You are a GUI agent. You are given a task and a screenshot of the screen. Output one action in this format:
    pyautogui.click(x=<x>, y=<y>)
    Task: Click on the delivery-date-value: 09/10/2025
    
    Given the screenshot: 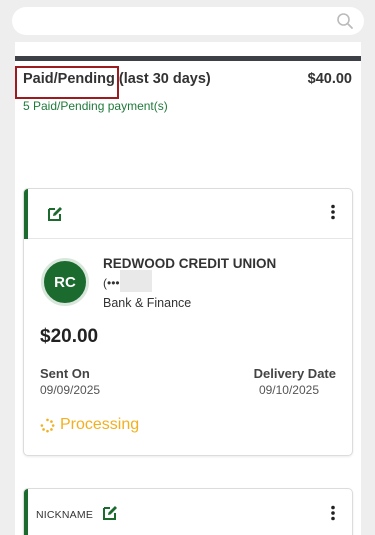 What is the action you would take?
    pyautogui.click(x=288, y=390)
    